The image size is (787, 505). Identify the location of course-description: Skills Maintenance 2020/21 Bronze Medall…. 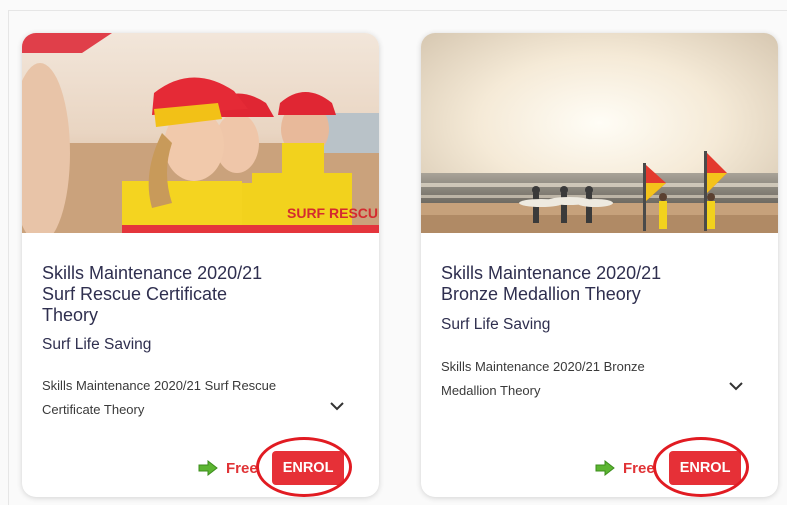
(543, 378).